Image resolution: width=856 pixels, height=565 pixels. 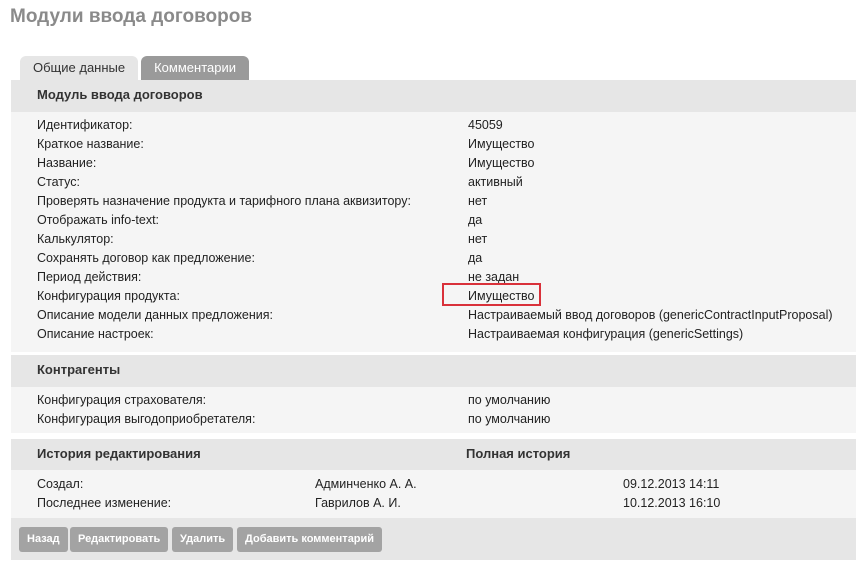 I want to click on history-date: 10.12.2013 16:10, so click(x=672, y=503).